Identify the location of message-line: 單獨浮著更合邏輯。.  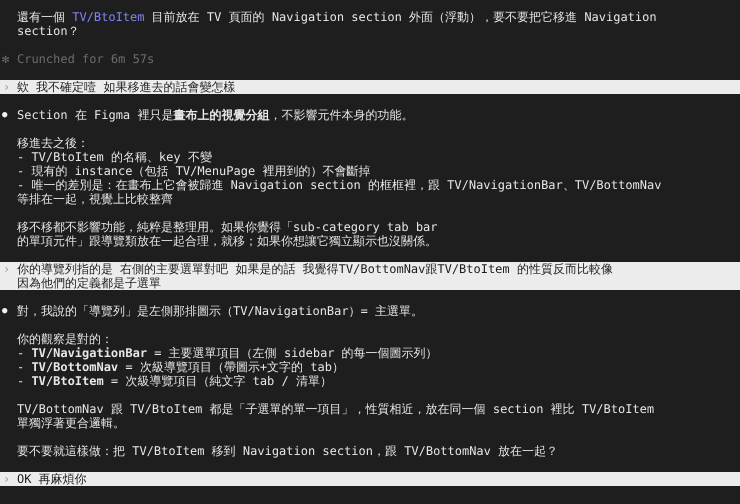
(71, 423).